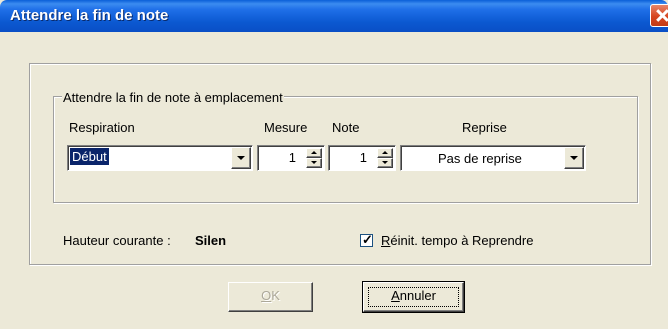 The height and width of the screenshot is (329, 668). What do you see at coordinates (346, 127) in the screenshot?
I see `note-label: Note` at bounding box center [346, 127].